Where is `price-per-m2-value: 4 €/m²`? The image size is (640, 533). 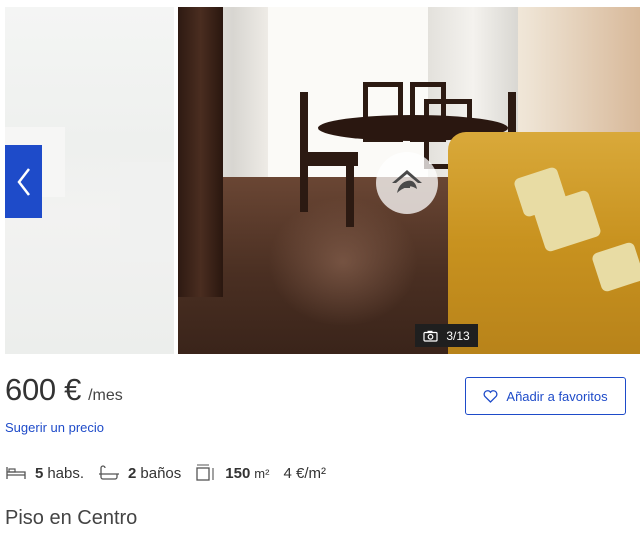
price-per-m2-value: 4 €/m² is located at coordinates (304, 473).